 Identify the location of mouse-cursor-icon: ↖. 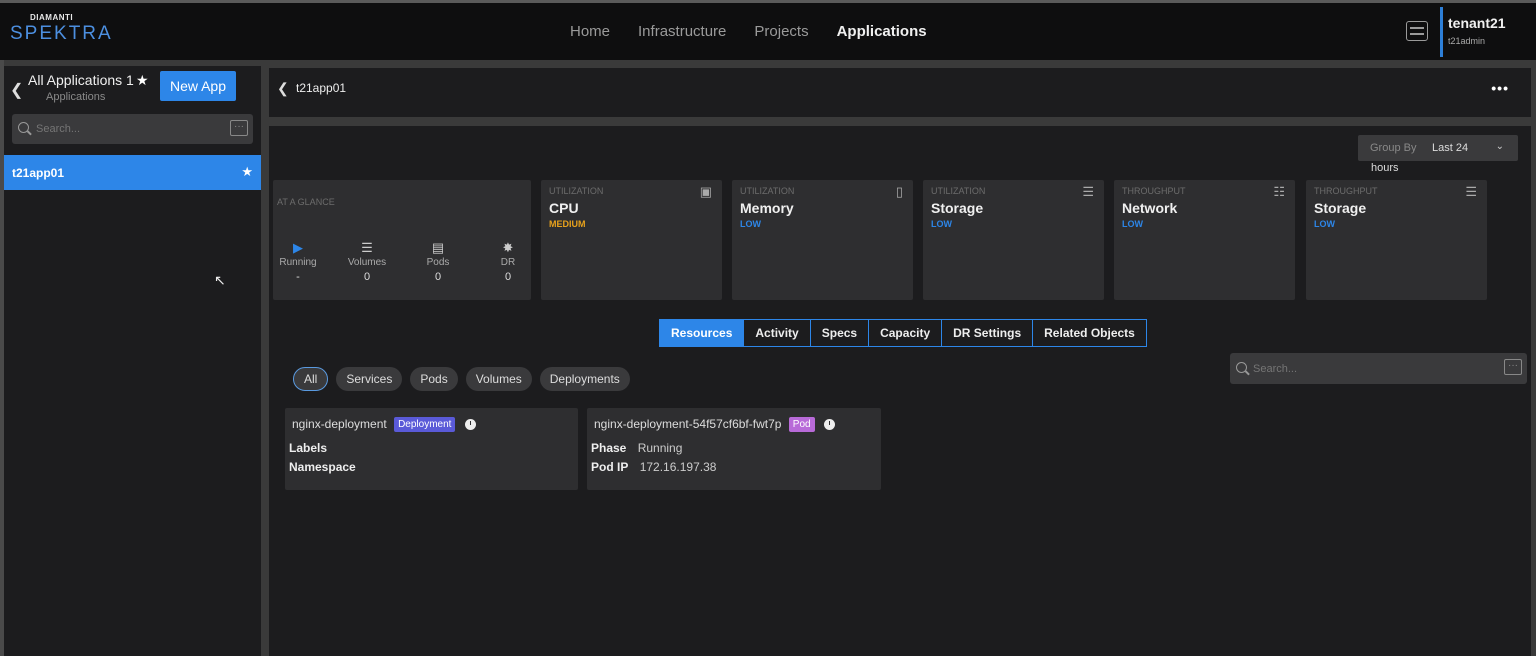
(220, 280).